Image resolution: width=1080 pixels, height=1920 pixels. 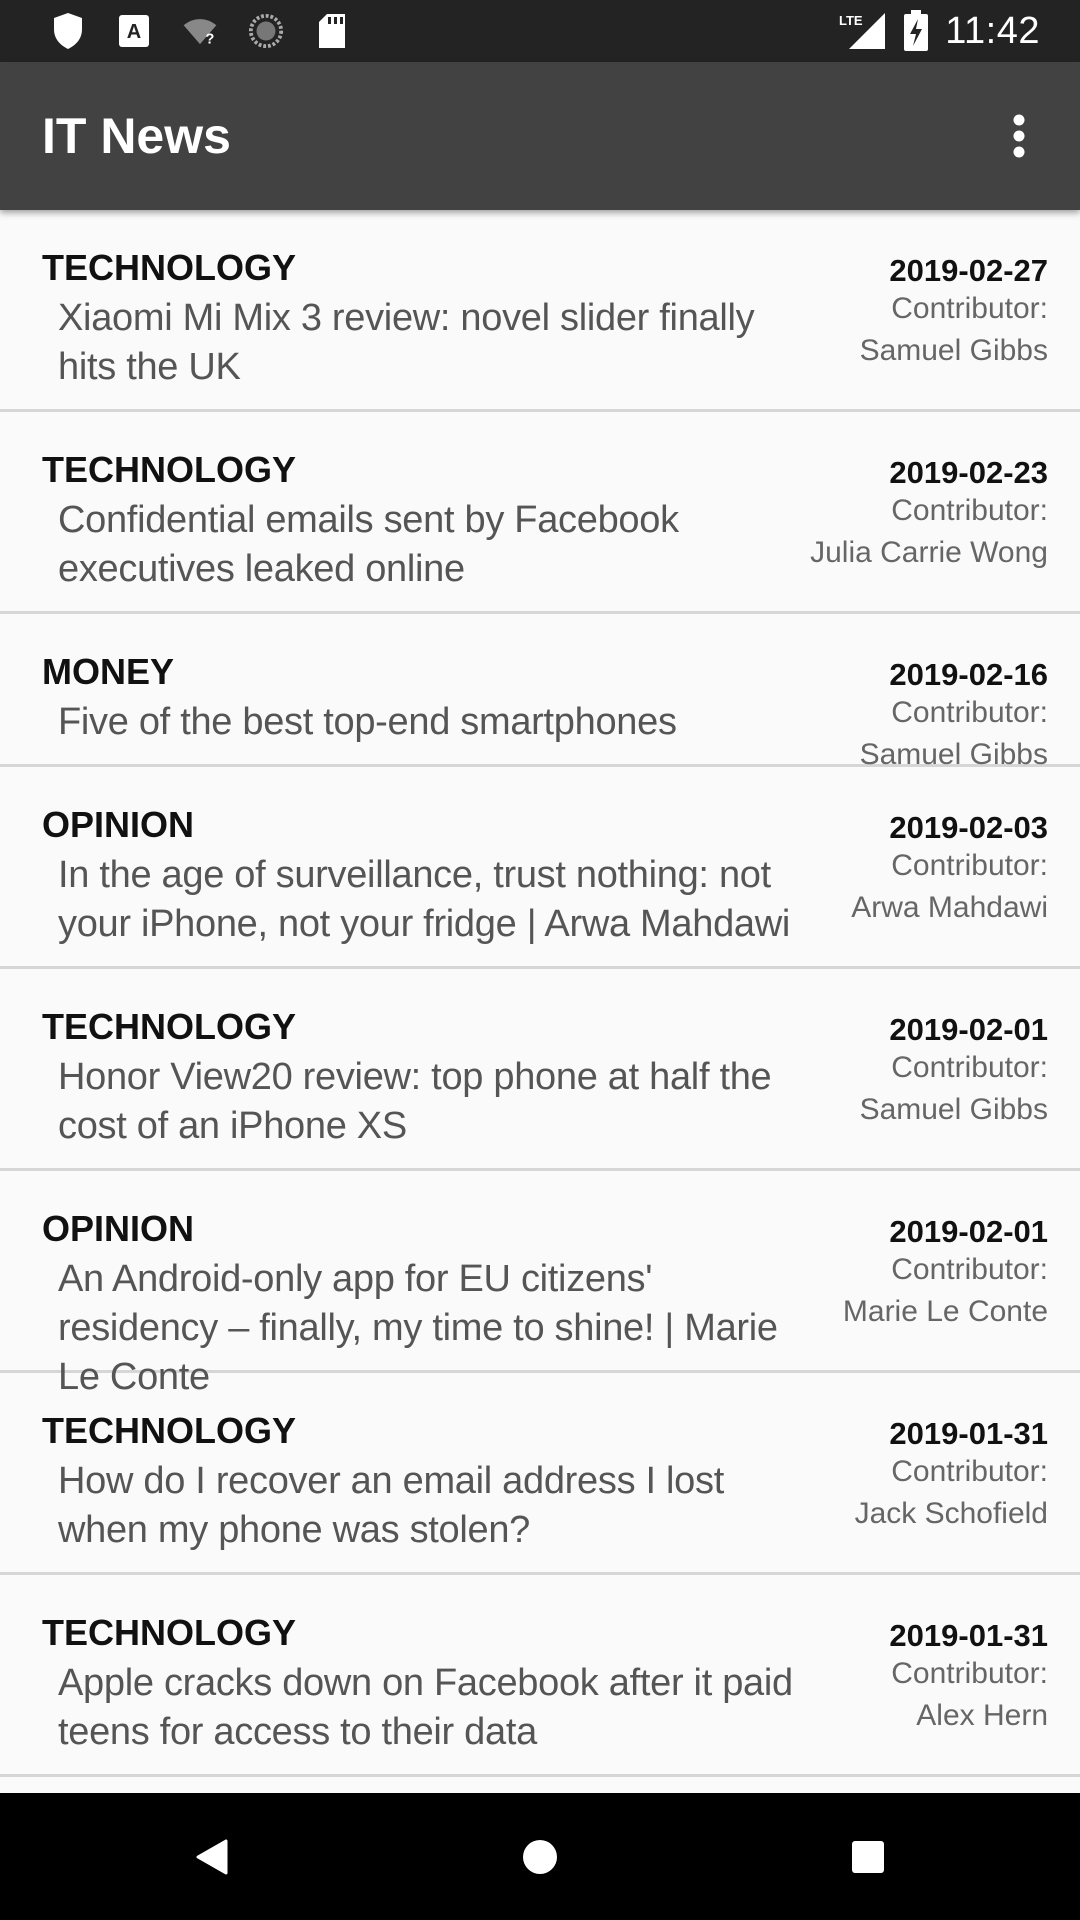 What do you see at coordinates (992, 30) in the screenshot?
I see `status-time: 11:42` at bounding box center [992, 30].